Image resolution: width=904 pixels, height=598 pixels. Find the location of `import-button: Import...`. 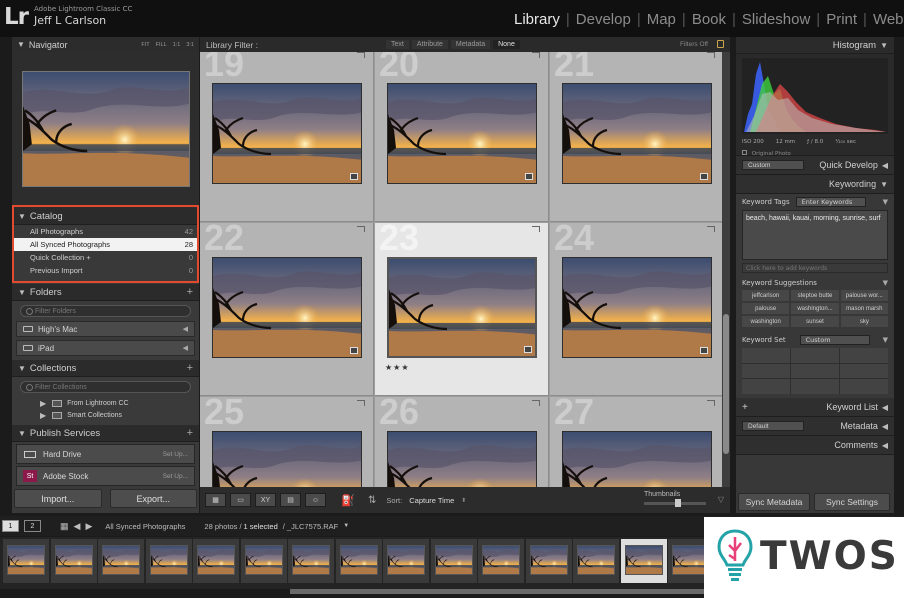

import-button: Import... is located at coordinates (58, 498).